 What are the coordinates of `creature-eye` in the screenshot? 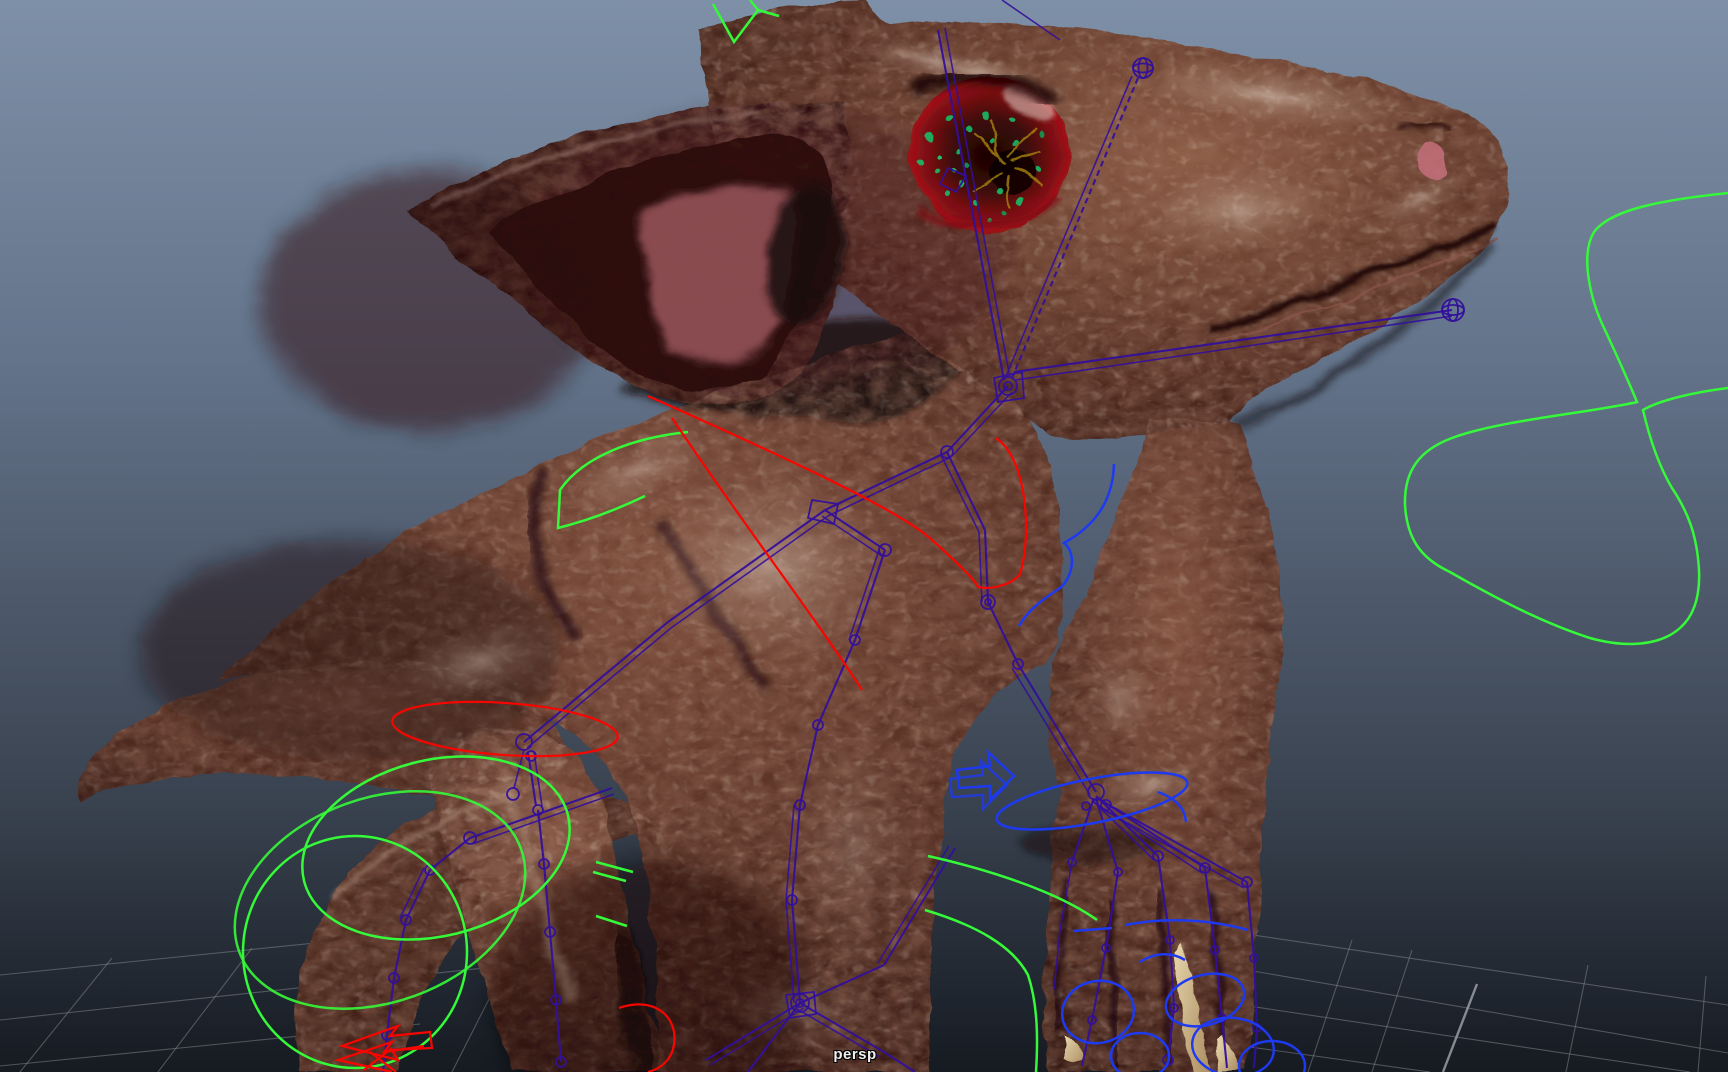 It's located at (988, 150).